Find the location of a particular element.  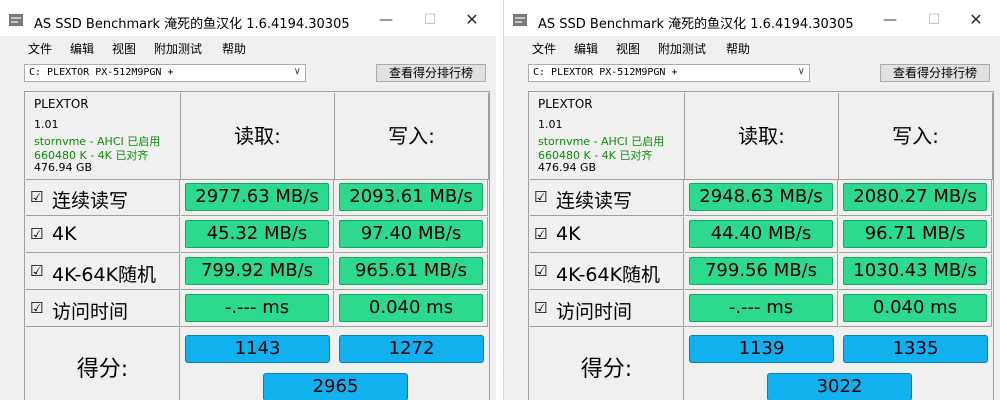

result-value: 2093.61 MB/s is located at coordinates (411, 197).